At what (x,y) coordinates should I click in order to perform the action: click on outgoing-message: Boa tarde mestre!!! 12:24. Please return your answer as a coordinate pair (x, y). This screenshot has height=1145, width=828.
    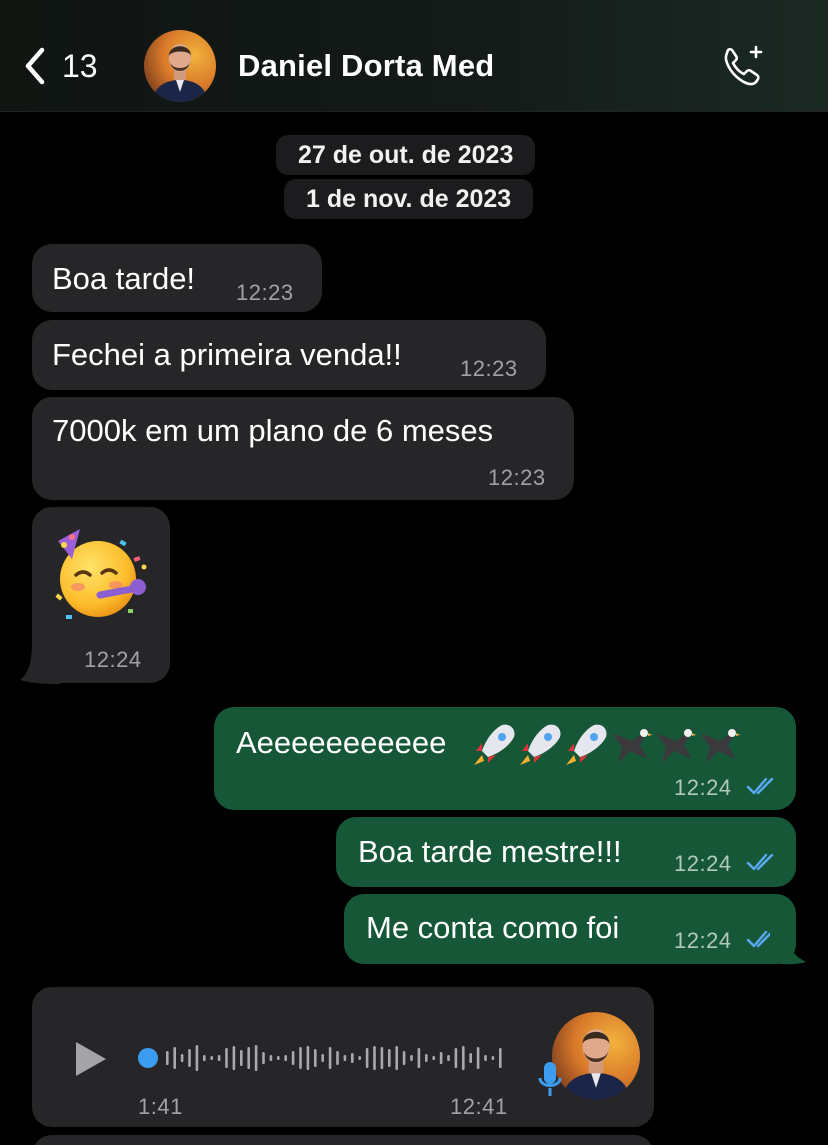
    Looking at the image, I should click on (566, 852).